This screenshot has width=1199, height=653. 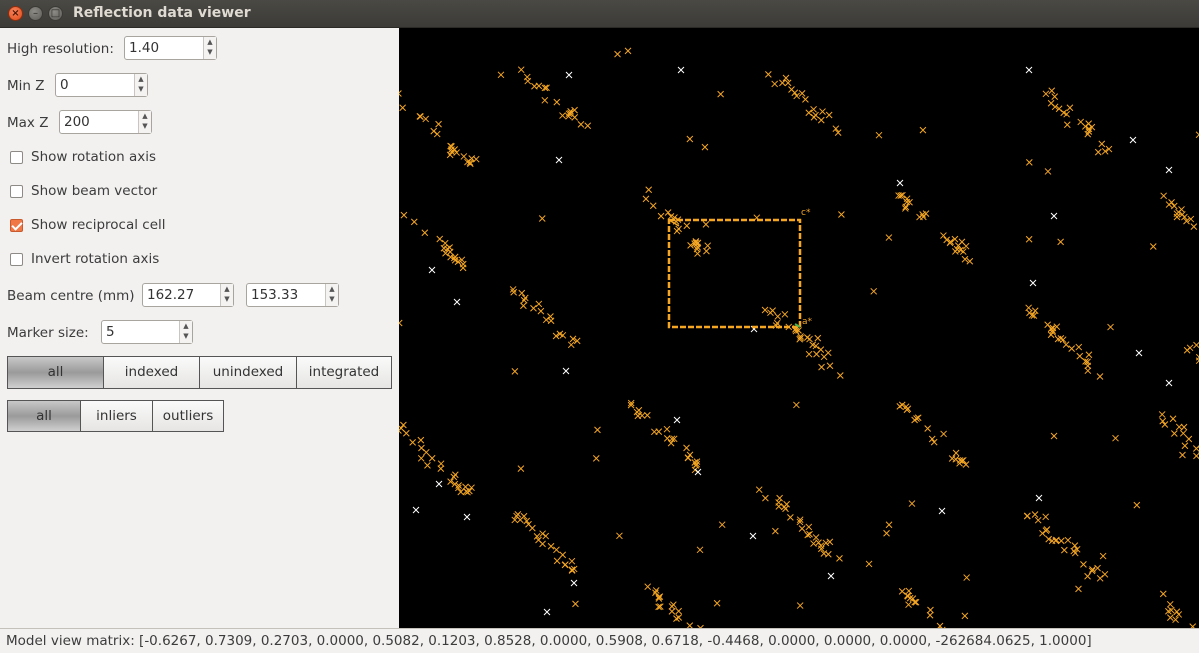 What do you see at coordinates (170, 48) in the screenshot?
I see `high-resolution-spinbox: 1.40 ▲ ▼` at bounding box center [170, 48].